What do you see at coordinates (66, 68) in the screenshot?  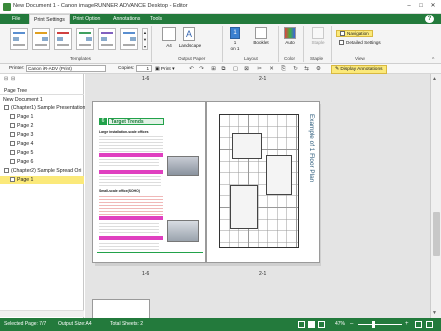 I see `printer-select: Canon iR-ADV (Print)` at bounding box center [66, 68].